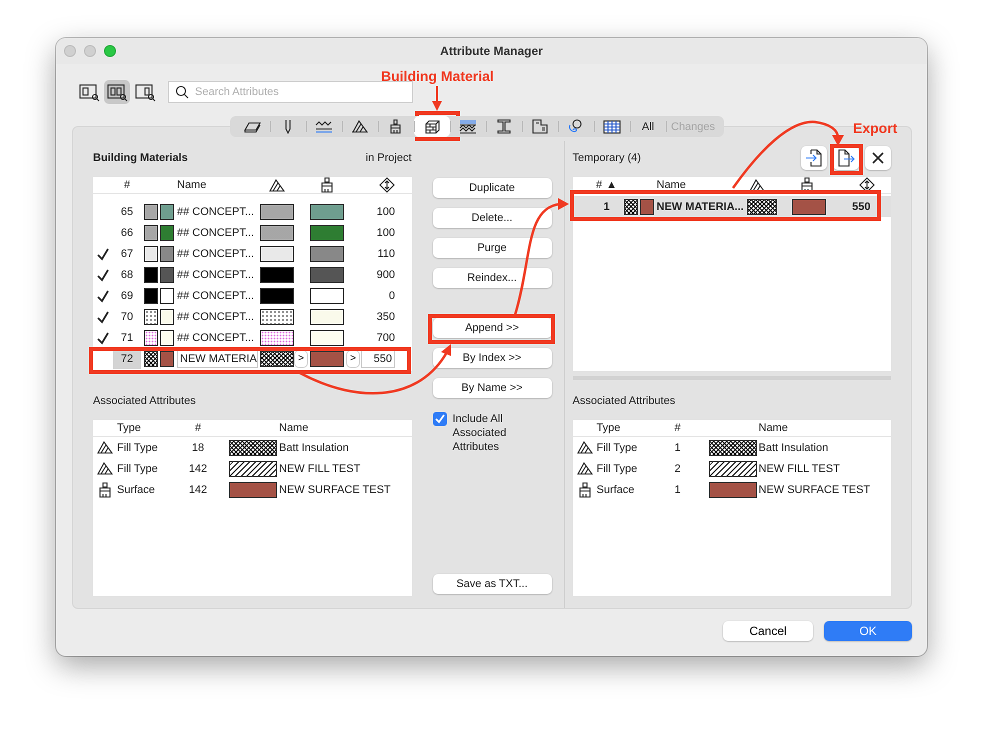 Image resolution: width=983 pixels, height=730 pixels. Describe the element at coordinates (145, 92) in the screenshot. I see `browser-view-icon` at that location.